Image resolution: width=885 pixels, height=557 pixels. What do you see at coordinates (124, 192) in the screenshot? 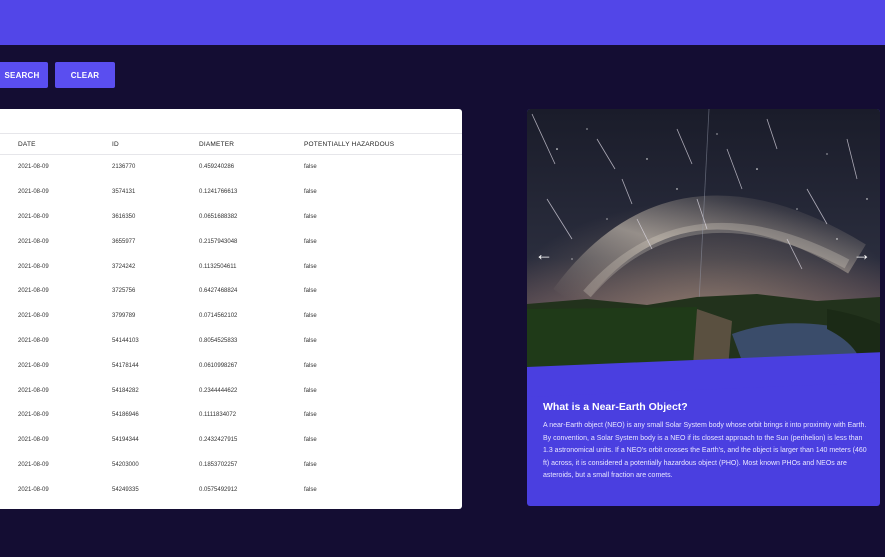
I see `cell-id: 3574131` at bounding box center [124, 192].